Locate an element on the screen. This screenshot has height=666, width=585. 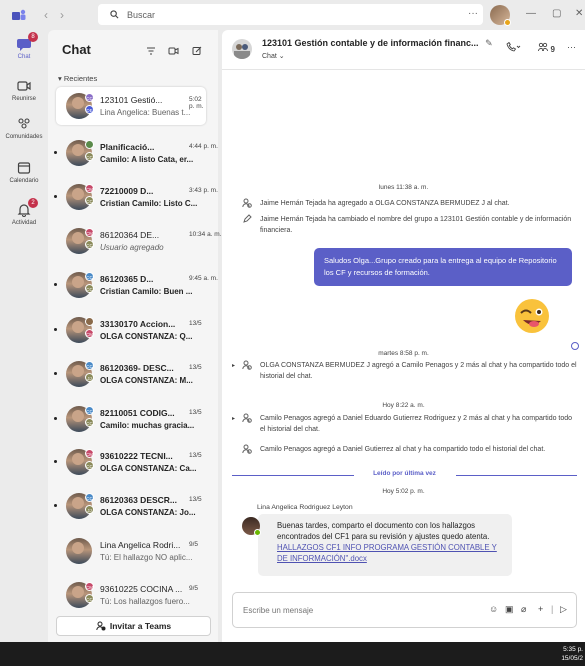
profile-avatar is located at coordinates (500, 15).